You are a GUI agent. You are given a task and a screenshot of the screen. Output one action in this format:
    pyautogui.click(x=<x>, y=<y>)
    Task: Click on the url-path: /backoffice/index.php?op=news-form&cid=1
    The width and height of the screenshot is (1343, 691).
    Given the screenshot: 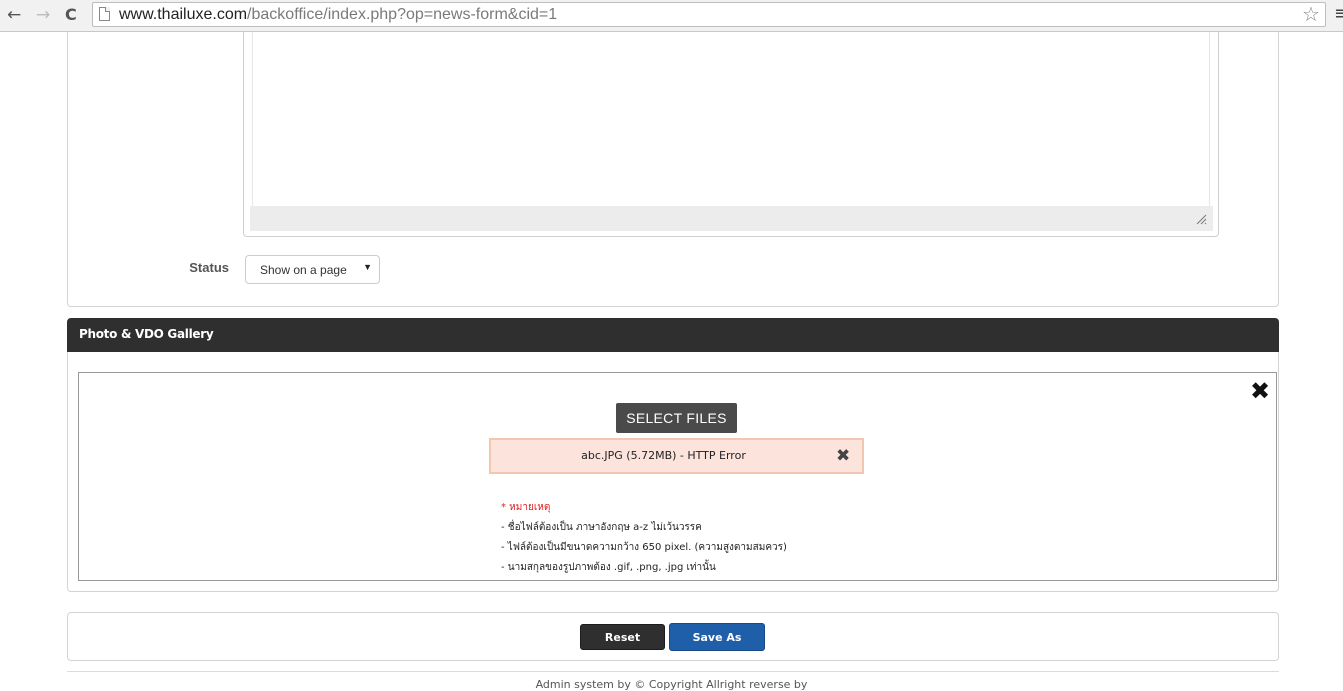 What is the action you would take?
    pyautogui.click(x=402, y=14)
    